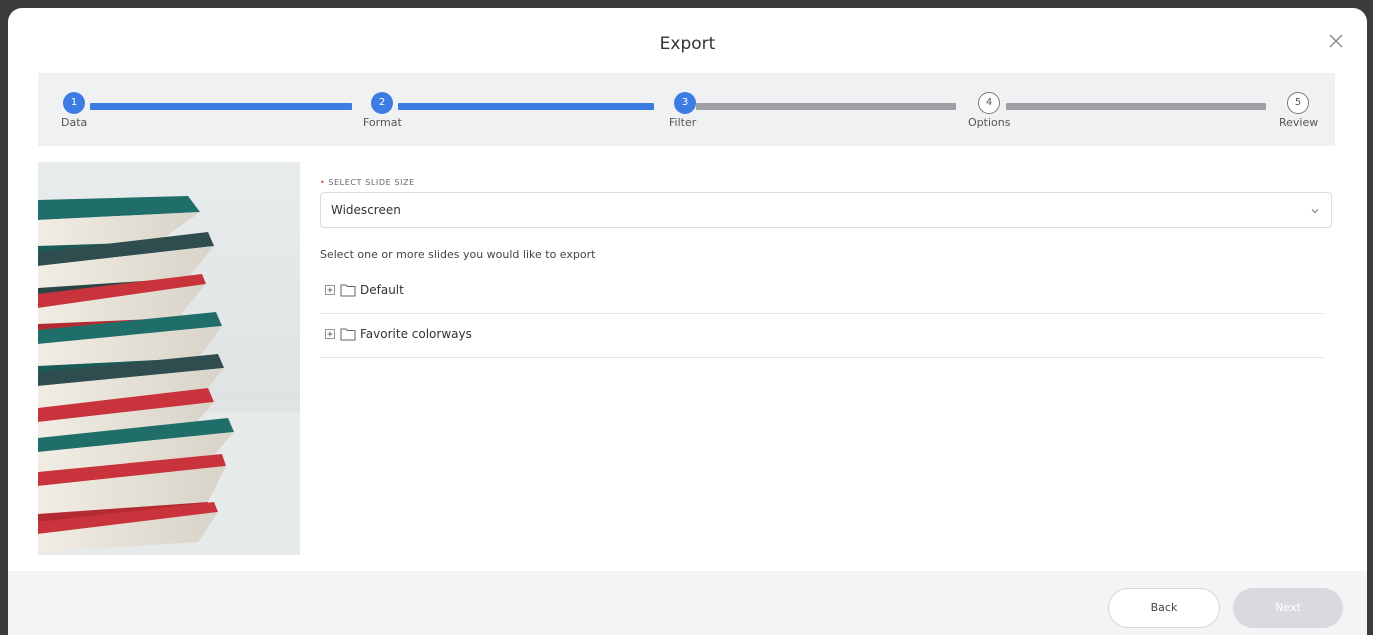 This screenshot has height=635, width=1373. Describe the element at coordinates (687, 603) in the screenshot. I see `dialog-footer: Back Next` at that location.